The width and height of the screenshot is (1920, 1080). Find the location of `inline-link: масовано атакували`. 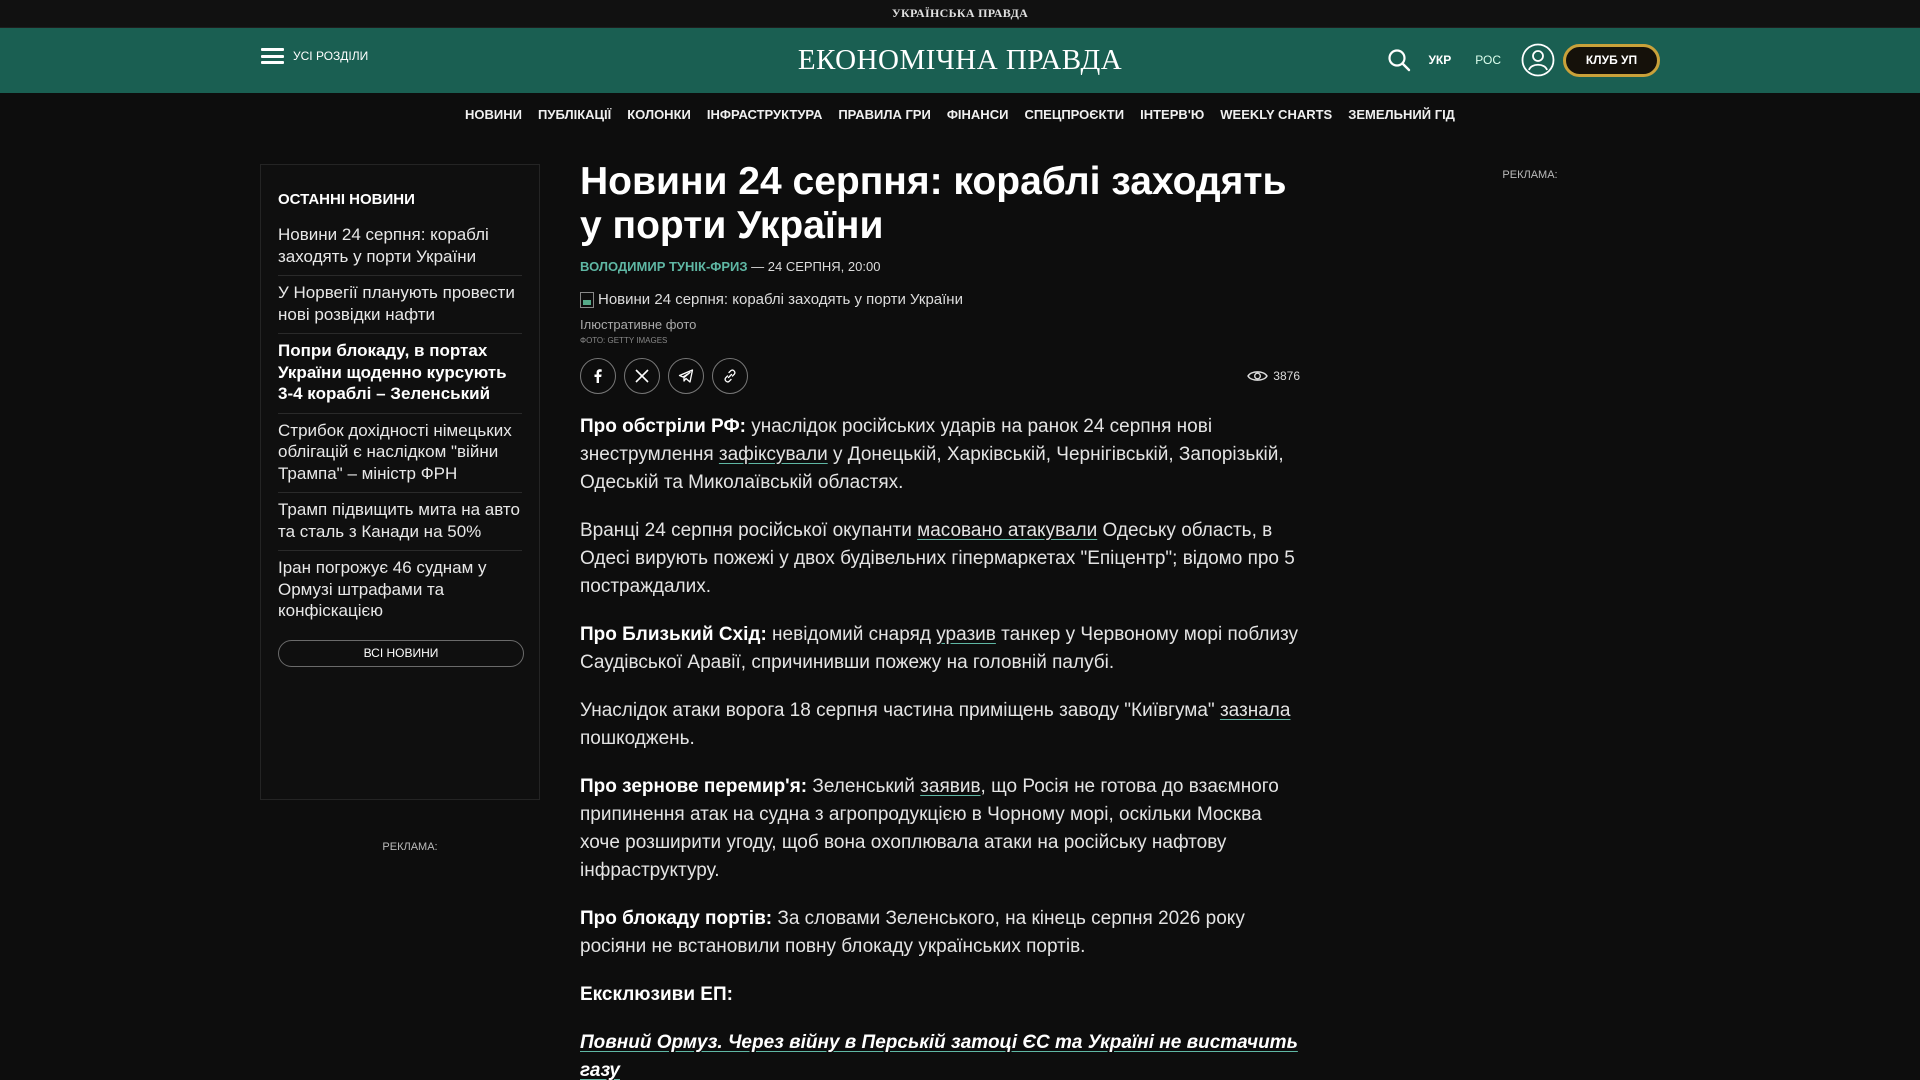

inline-link: масовано атакували is located at coordinates (1007, 530).